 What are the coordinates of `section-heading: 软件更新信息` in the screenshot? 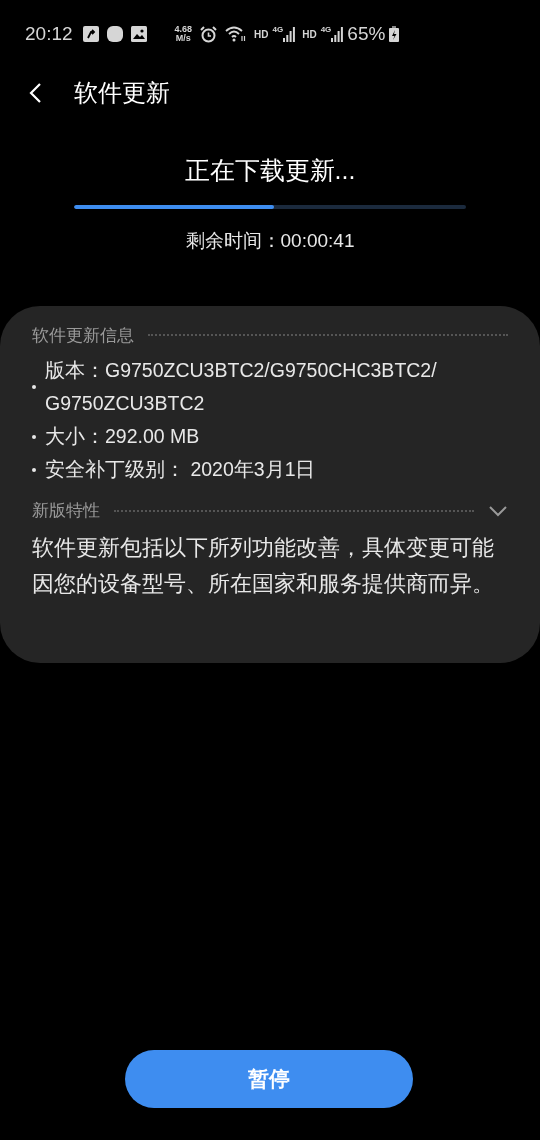 It's located at (83, 335).